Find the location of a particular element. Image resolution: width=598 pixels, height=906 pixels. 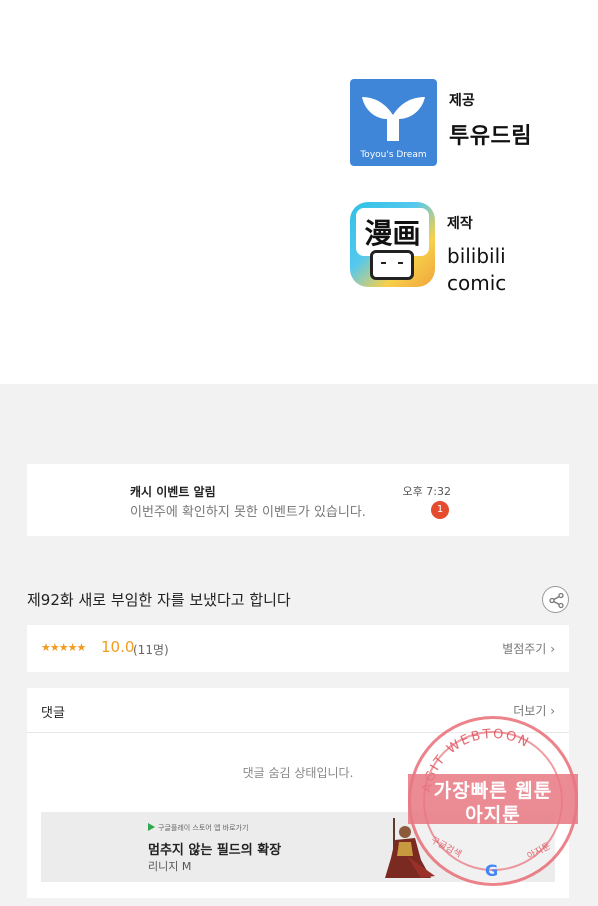

rate-button: 별점주기 › is located at coordinates (528, 648).